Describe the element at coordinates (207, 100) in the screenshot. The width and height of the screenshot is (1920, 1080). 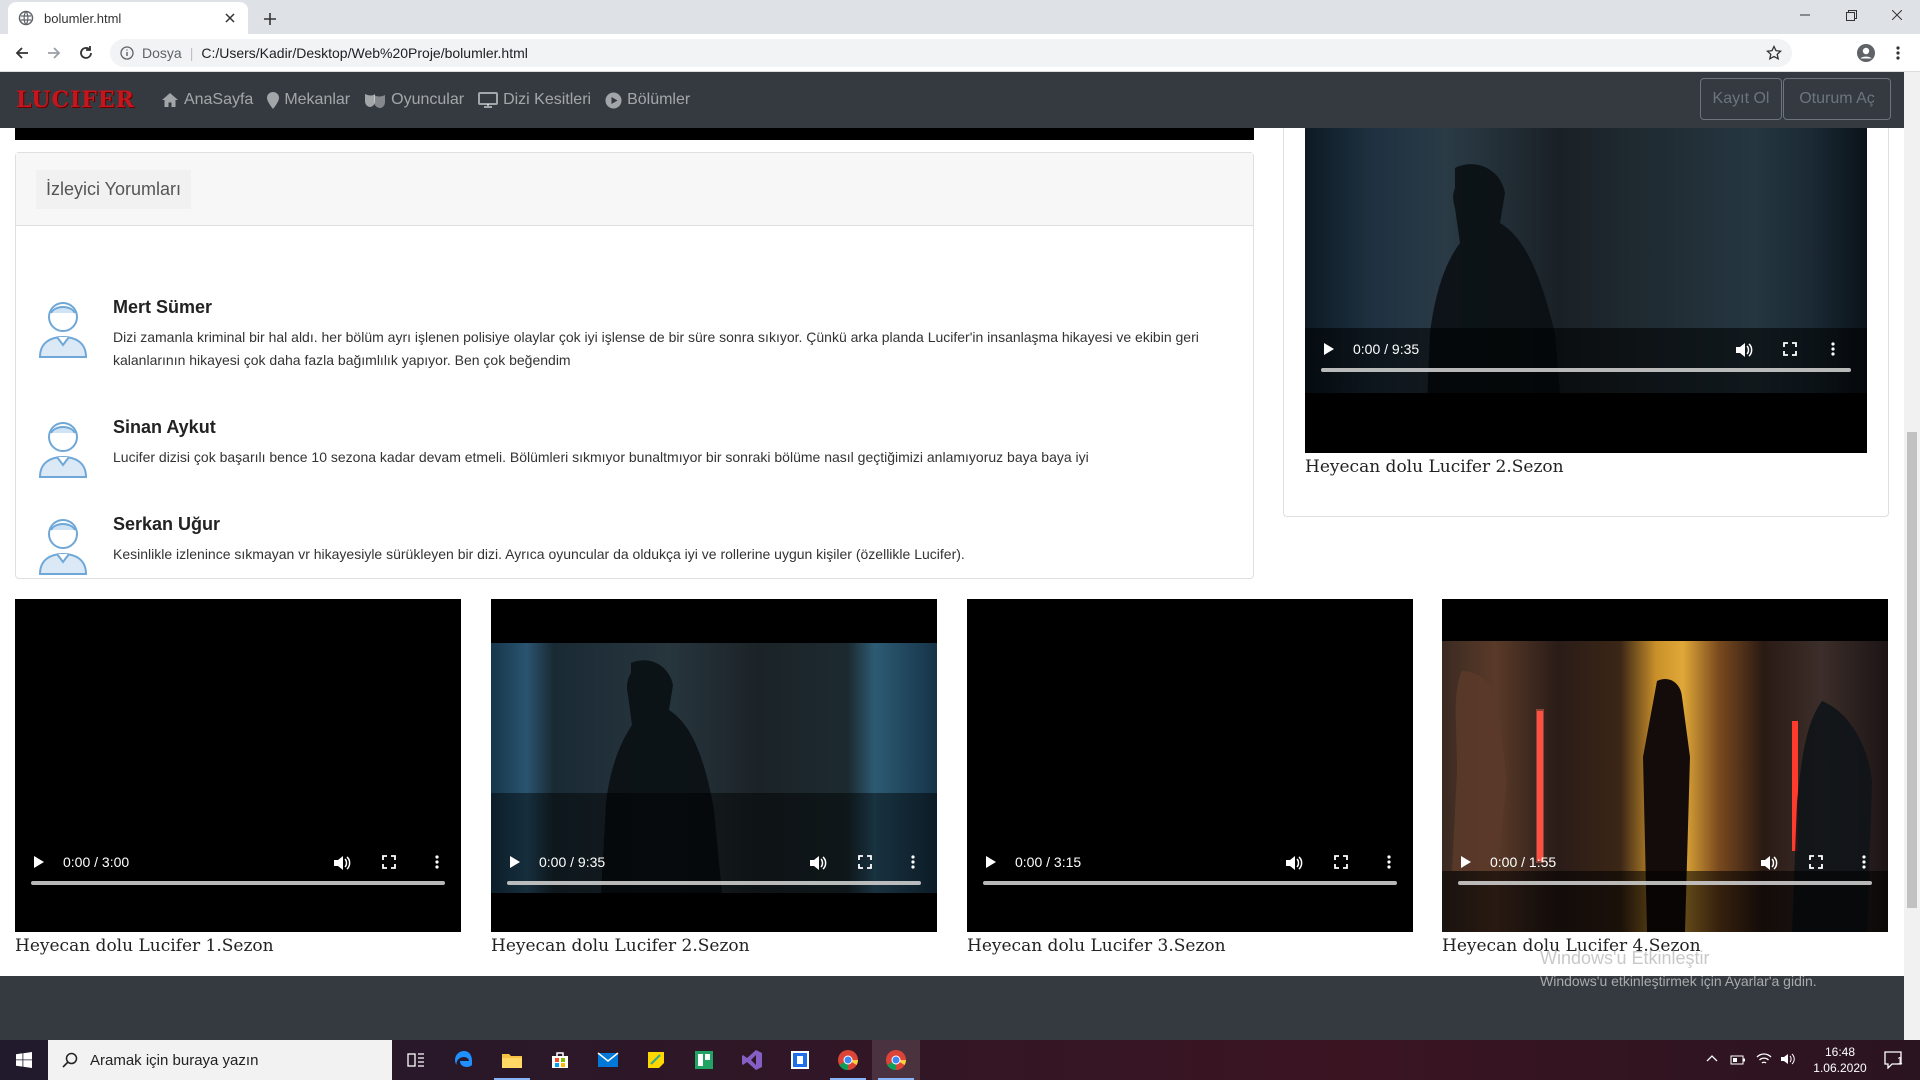
I see `nav-home: AnaSayfa` at that location.